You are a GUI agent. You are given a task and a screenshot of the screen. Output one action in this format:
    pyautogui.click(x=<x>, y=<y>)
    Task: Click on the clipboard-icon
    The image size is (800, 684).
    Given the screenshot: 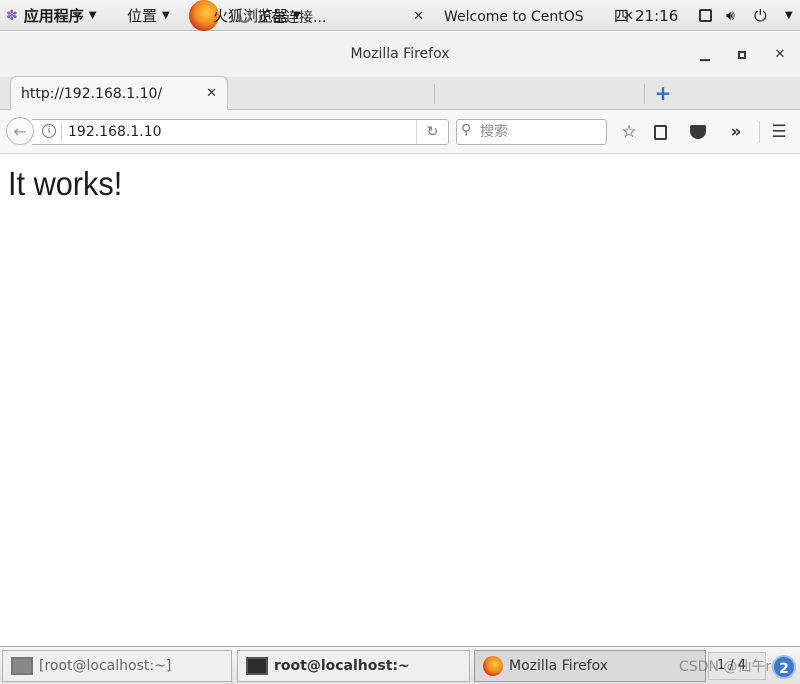 What is the action you would take?
    pyautogui.click(x=660, y=132)
    